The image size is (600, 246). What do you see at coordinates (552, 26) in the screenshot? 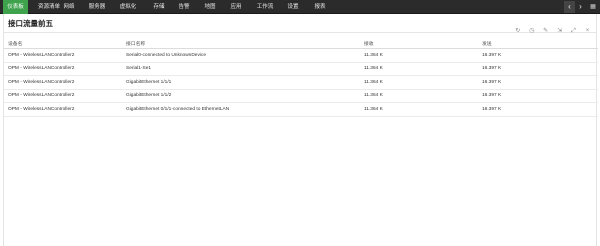
I see `widget-toolbar: ↻ ◷ ✎ ⇲ ⤢ ×` at bounding box center [552, 26].